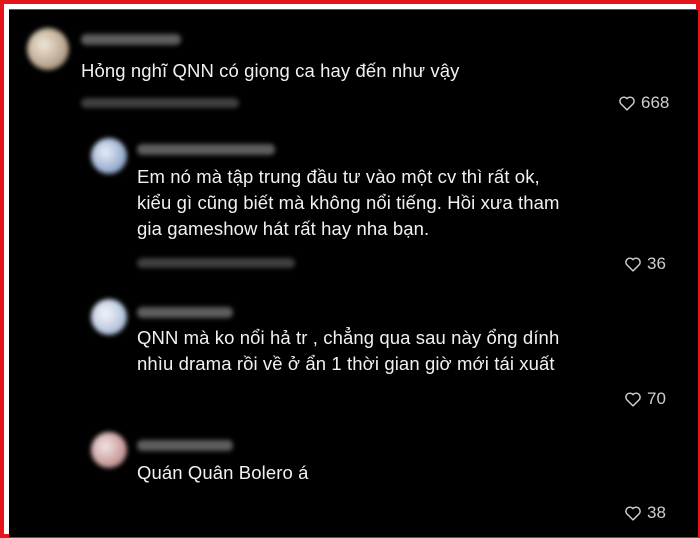 This screenshot has height=538, width=700. I want to click on comment-text: Quán Quân Bolero á, so click(223, 472).